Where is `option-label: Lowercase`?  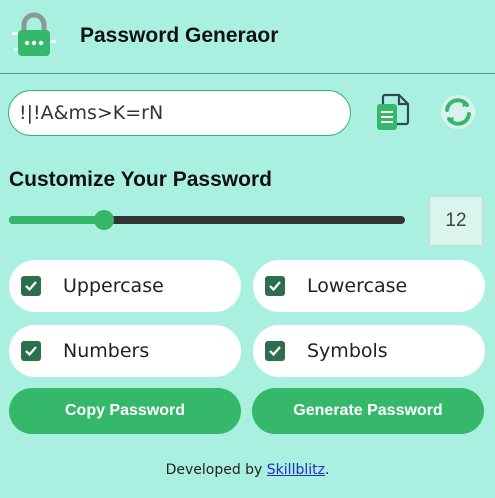
option-label: Lowercase is located at coordinates (357, 286).